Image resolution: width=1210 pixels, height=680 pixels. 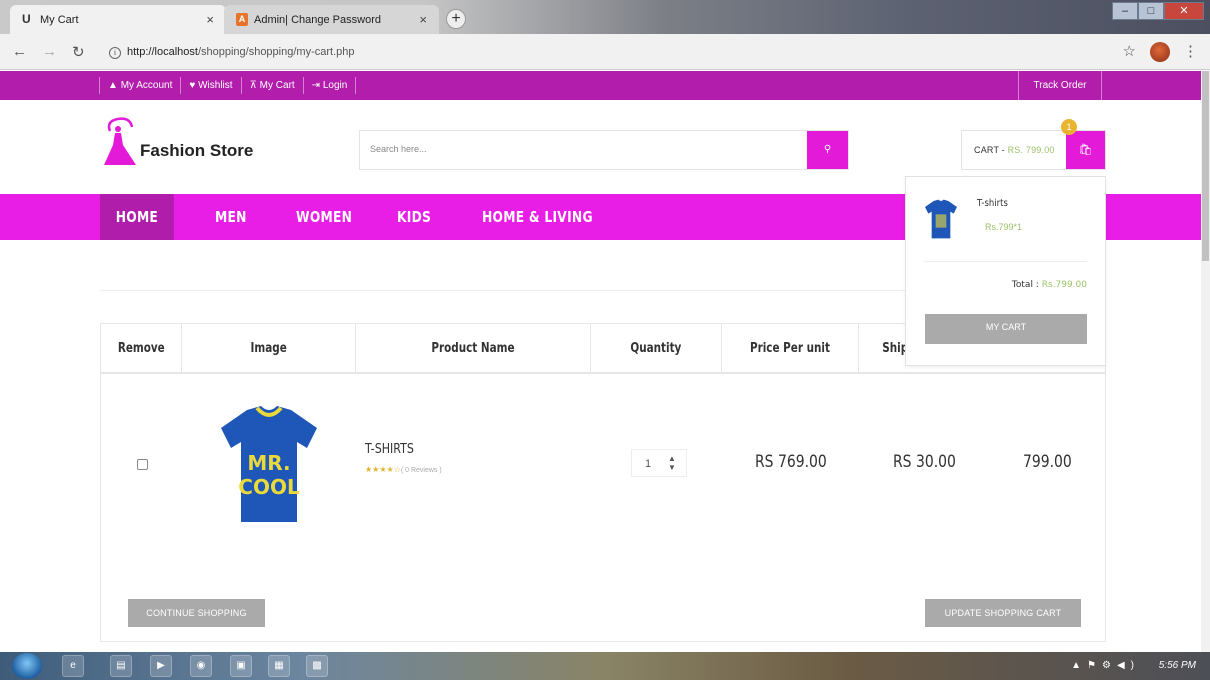 I want to click on header-label: Image, so click(x=268, y=348).